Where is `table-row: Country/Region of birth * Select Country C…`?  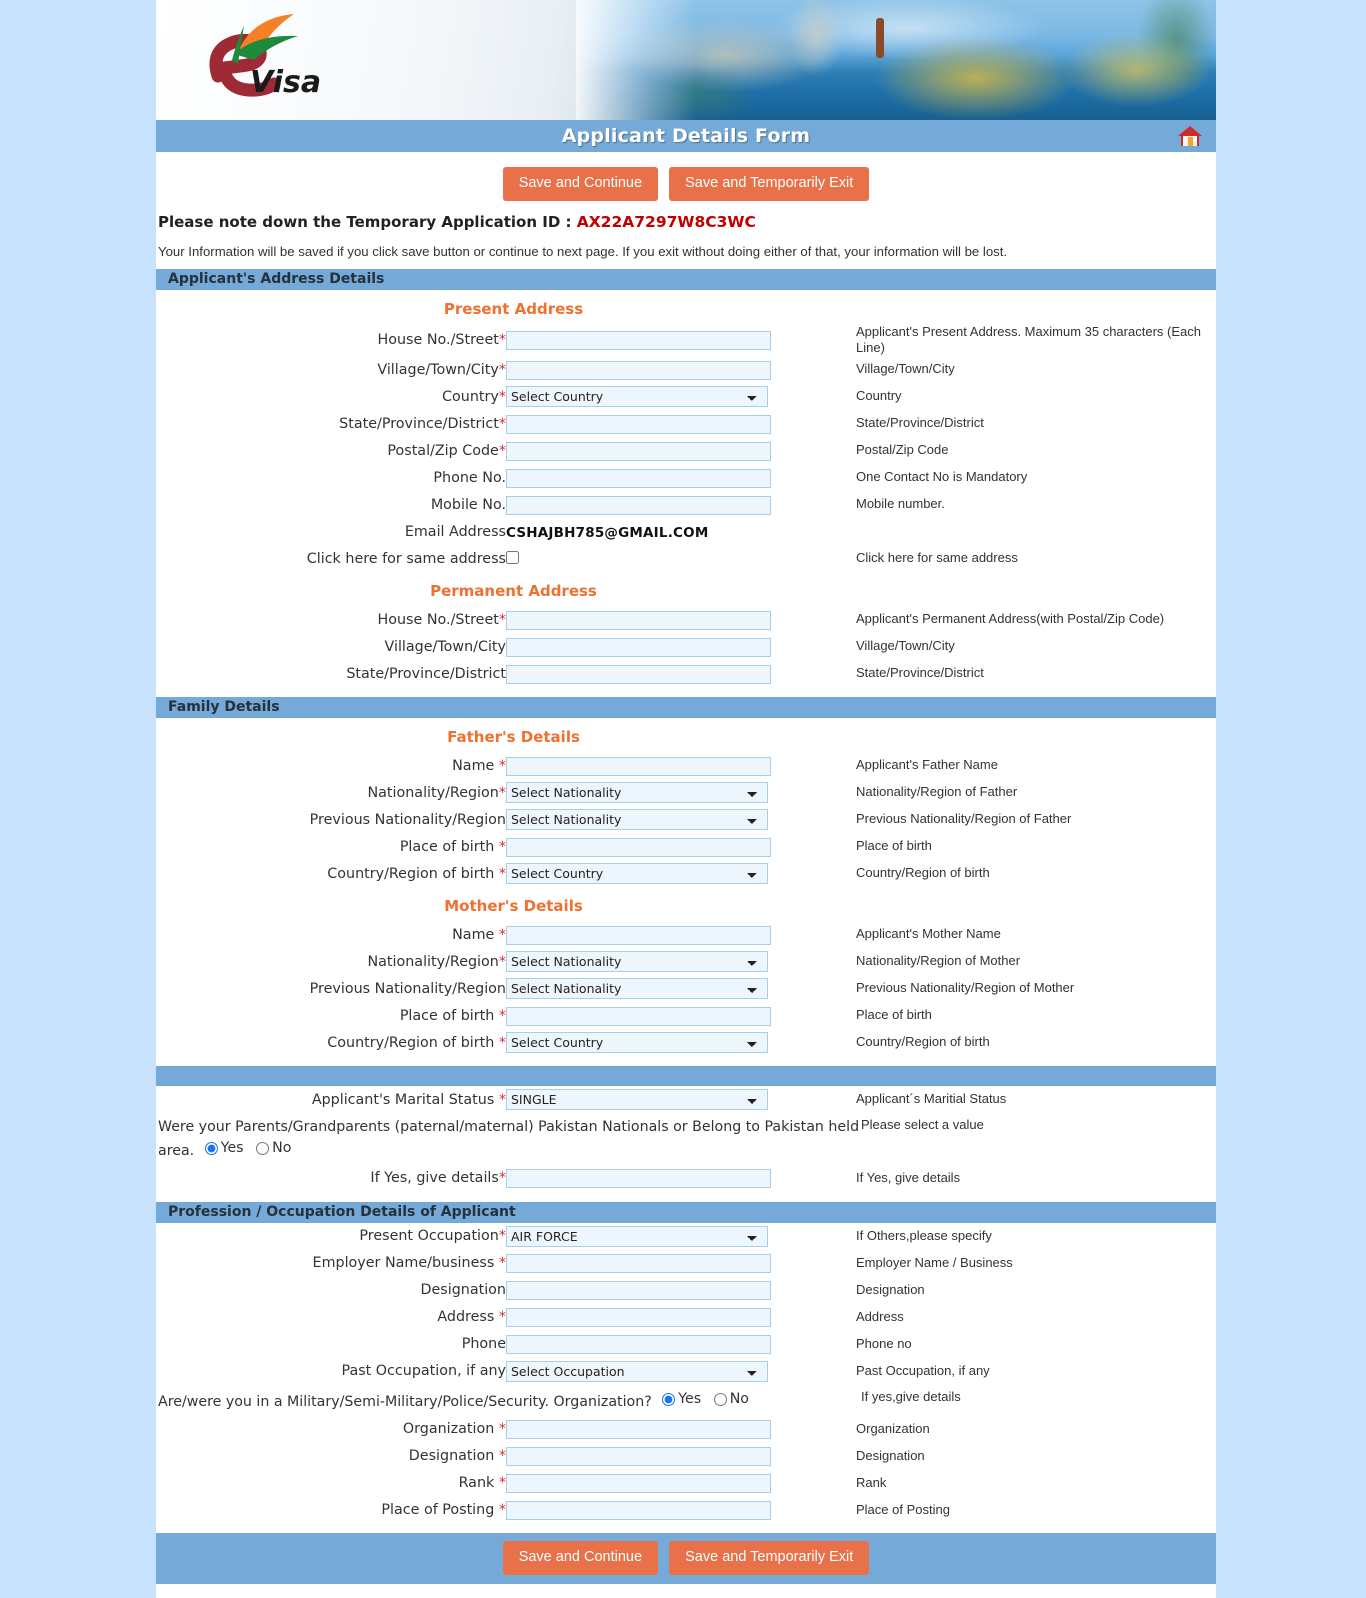
table-row: Country/Region of birth * Select Country C… is located at coordinates (682, 873).